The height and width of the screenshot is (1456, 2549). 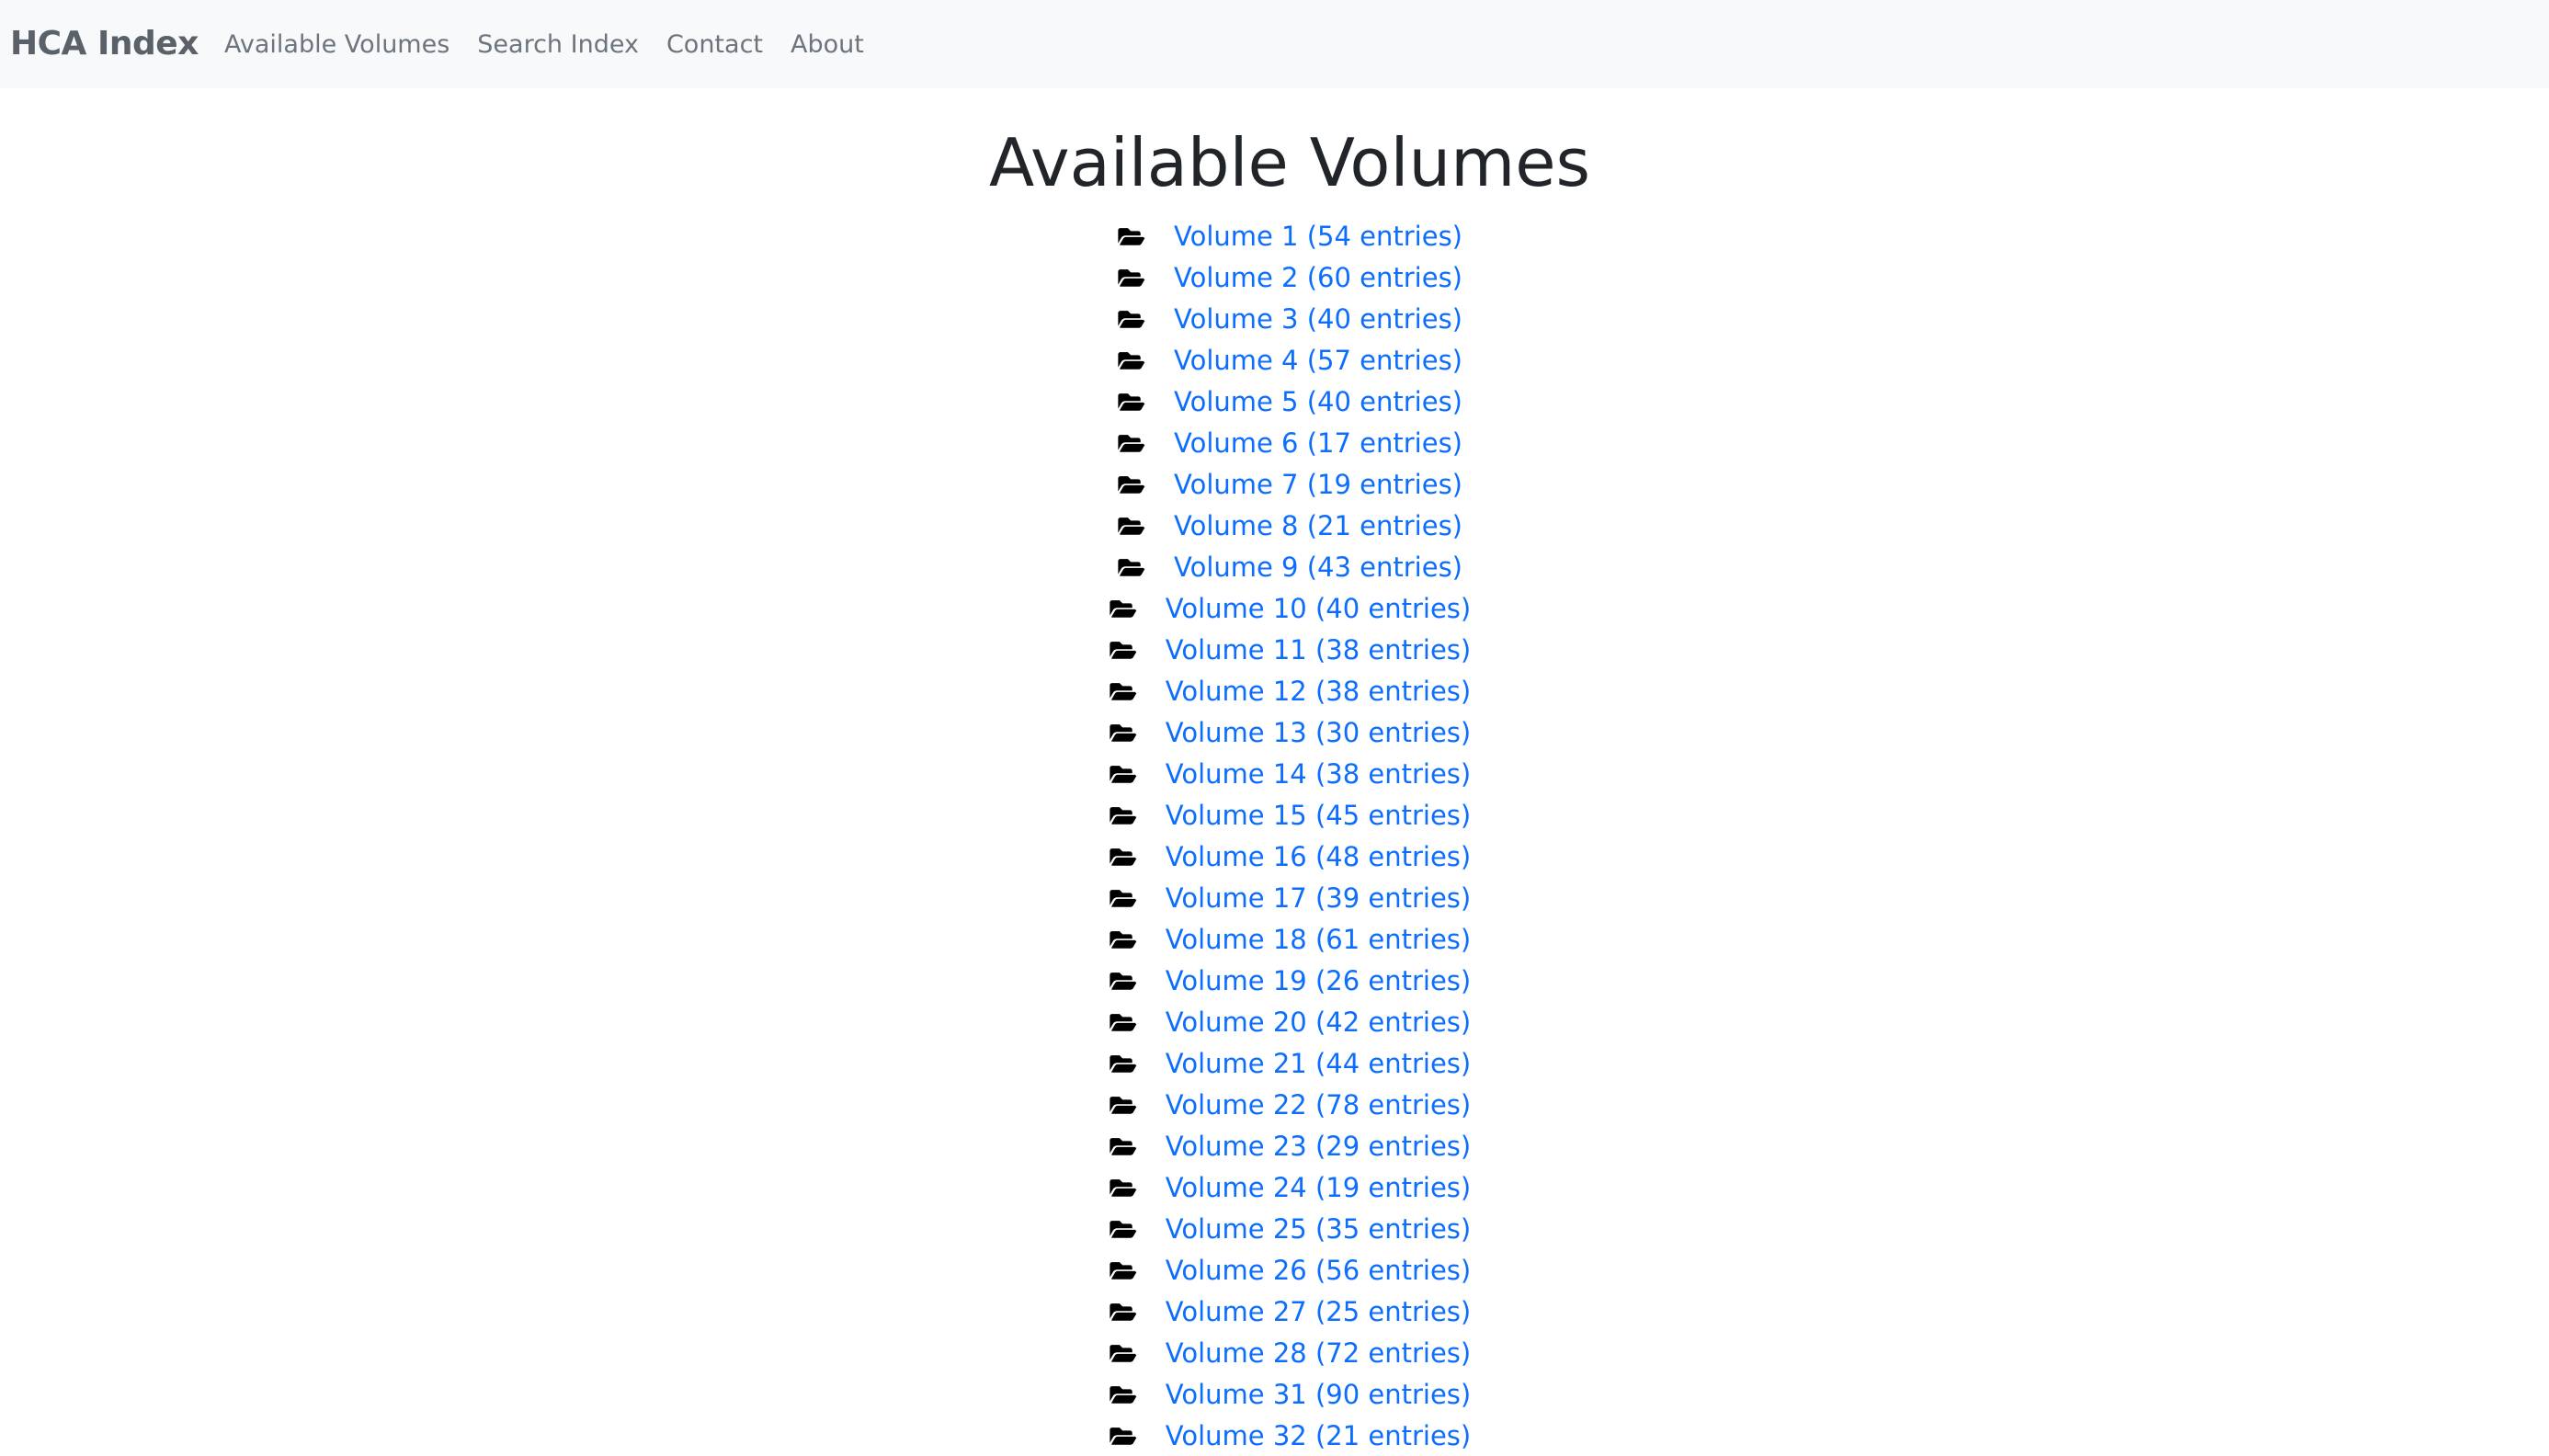 I want to click on list-item: Volume 24 (19 entries), so click(x=1274, y=1187).